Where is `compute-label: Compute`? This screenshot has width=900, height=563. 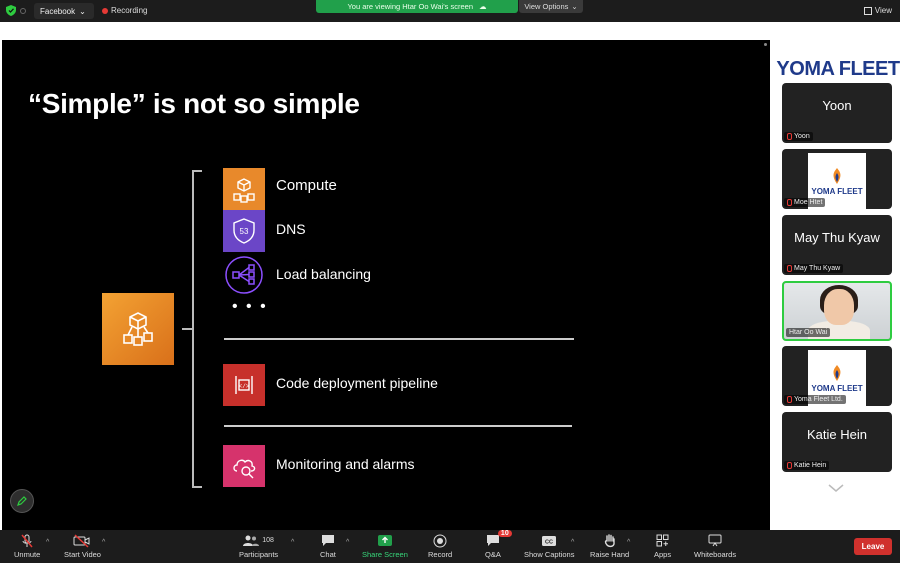
compute-label: Compute is located at coordinates (306, 185).